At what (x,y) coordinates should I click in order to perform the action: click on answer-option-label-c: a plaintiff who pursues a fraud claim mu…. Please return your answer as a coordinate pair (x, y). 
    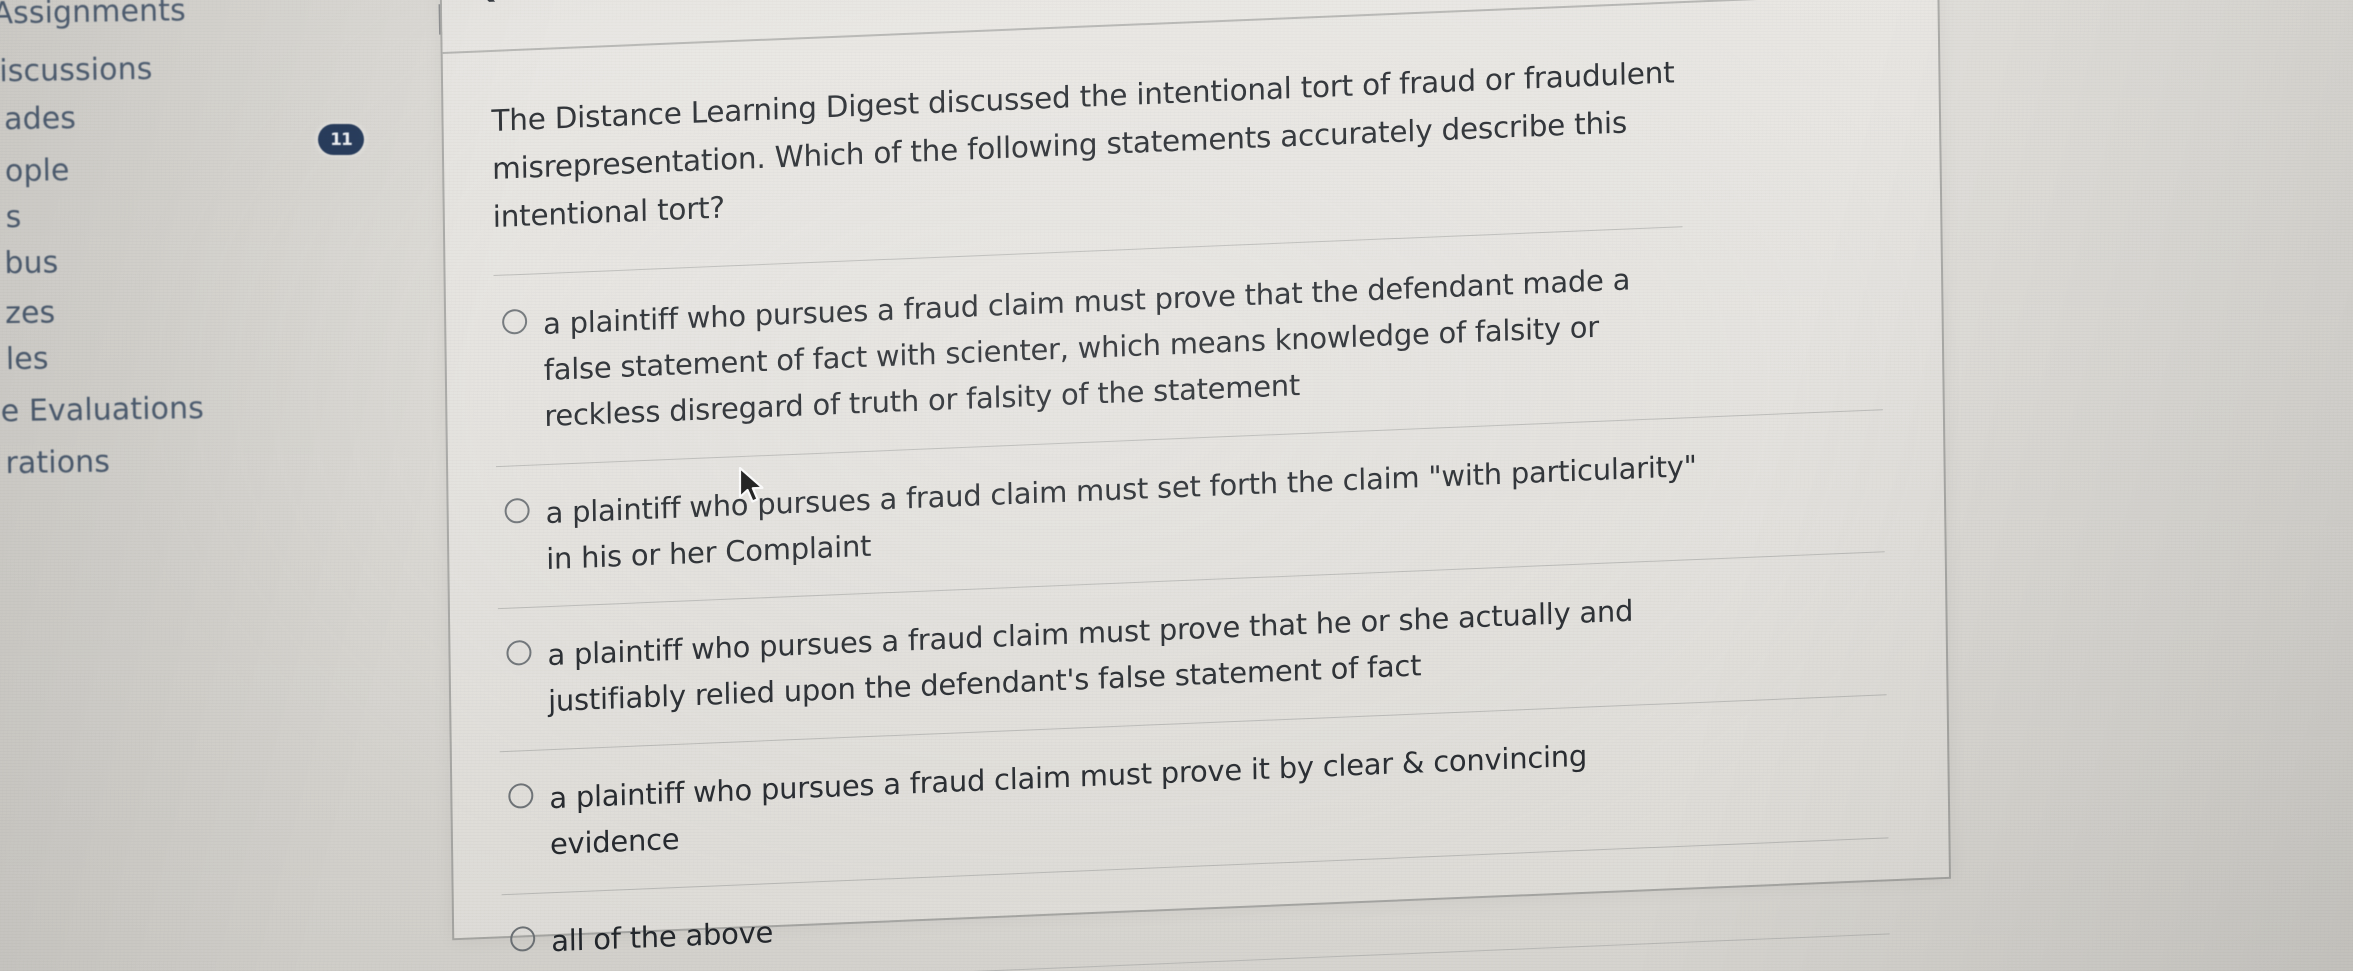
    Looking at the image, I should click on (1090, 656).